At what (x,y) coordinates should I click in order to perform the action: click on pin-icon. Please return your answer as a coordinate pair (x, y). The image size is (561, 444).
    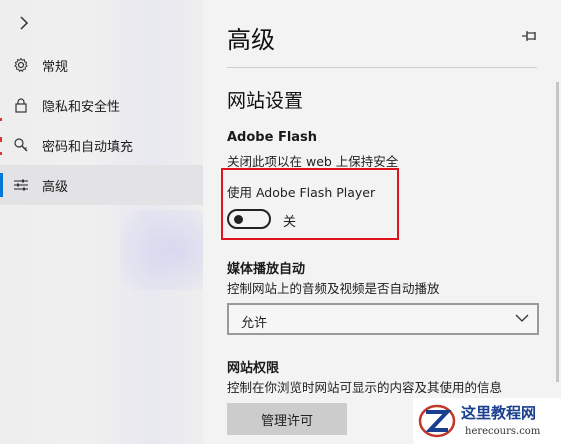
    Looking at the image, I should click on (529, 36).